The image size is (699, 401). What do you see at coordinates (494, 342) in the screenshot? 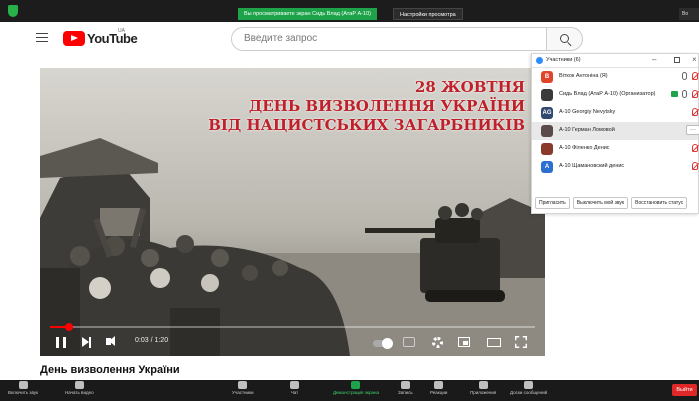
I see `theater-mode-icon` at bounding box center [494, 342].